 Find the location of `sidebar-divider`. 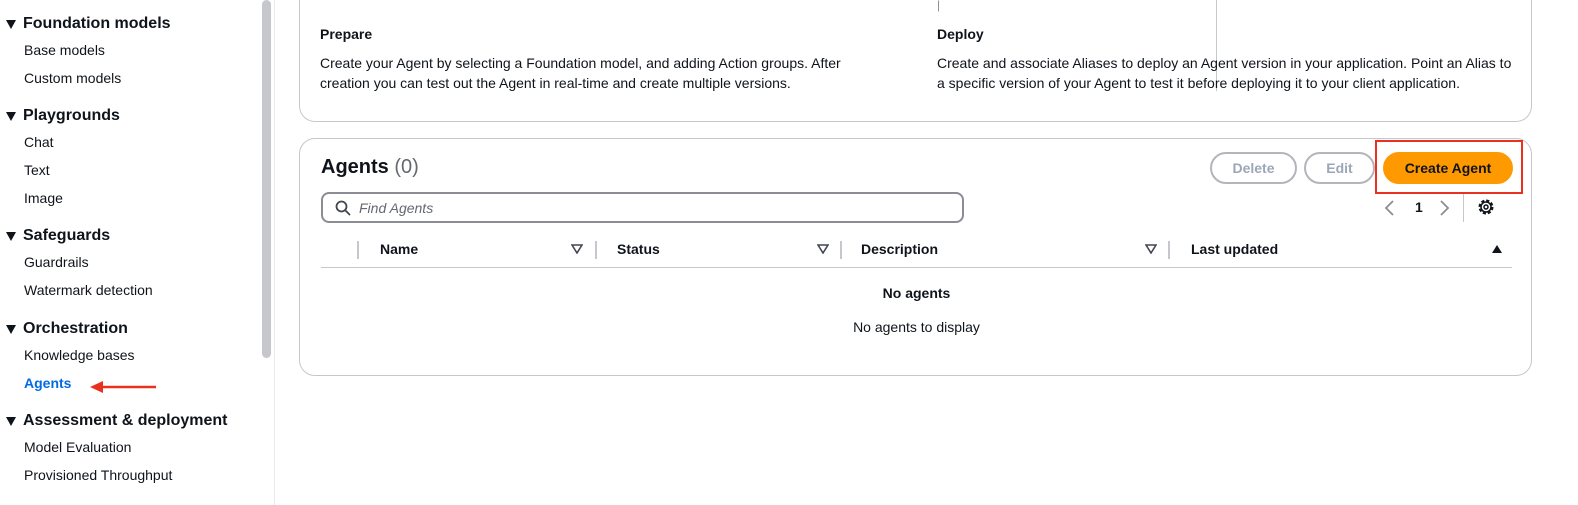

sidebar-divider is located at coordinates (274, 252).